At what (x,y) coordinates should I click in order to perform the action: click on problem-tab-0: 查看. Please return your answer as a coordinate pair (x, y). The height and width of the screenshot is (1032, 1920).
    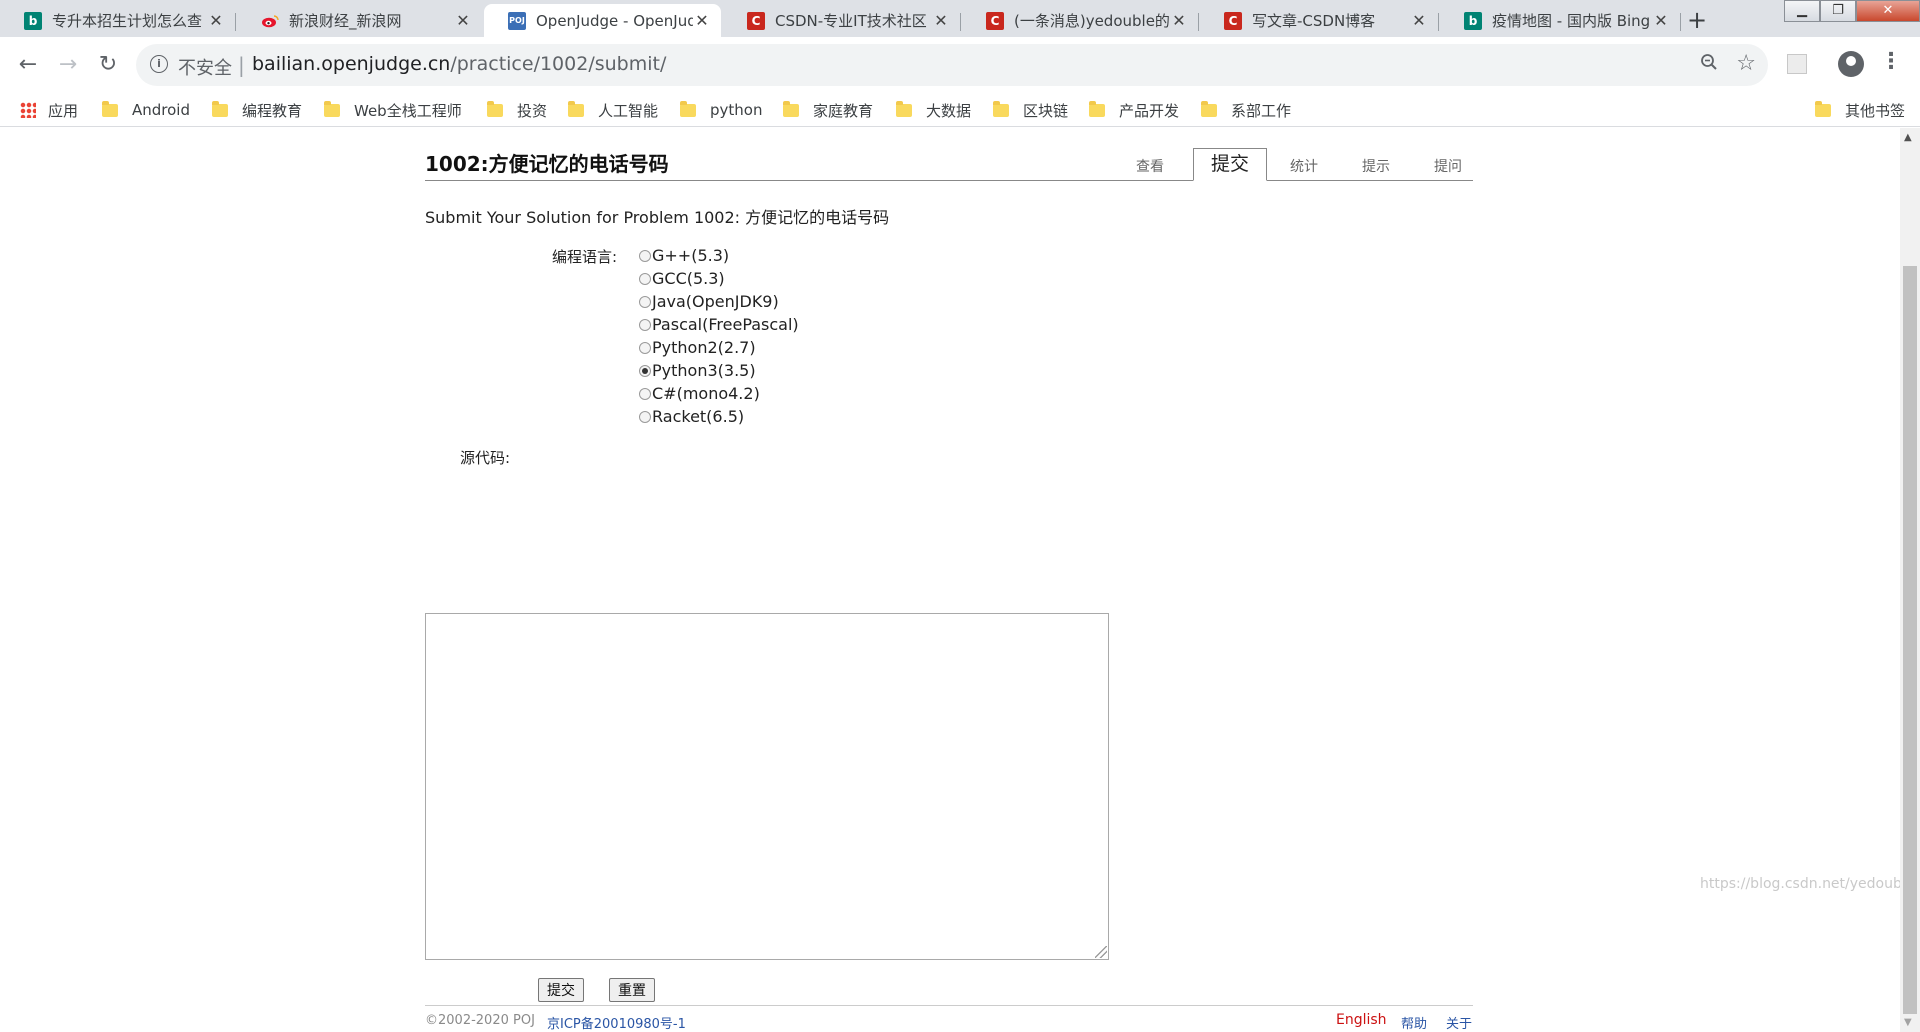
    Looking at the image, I should click on (1150, 166).